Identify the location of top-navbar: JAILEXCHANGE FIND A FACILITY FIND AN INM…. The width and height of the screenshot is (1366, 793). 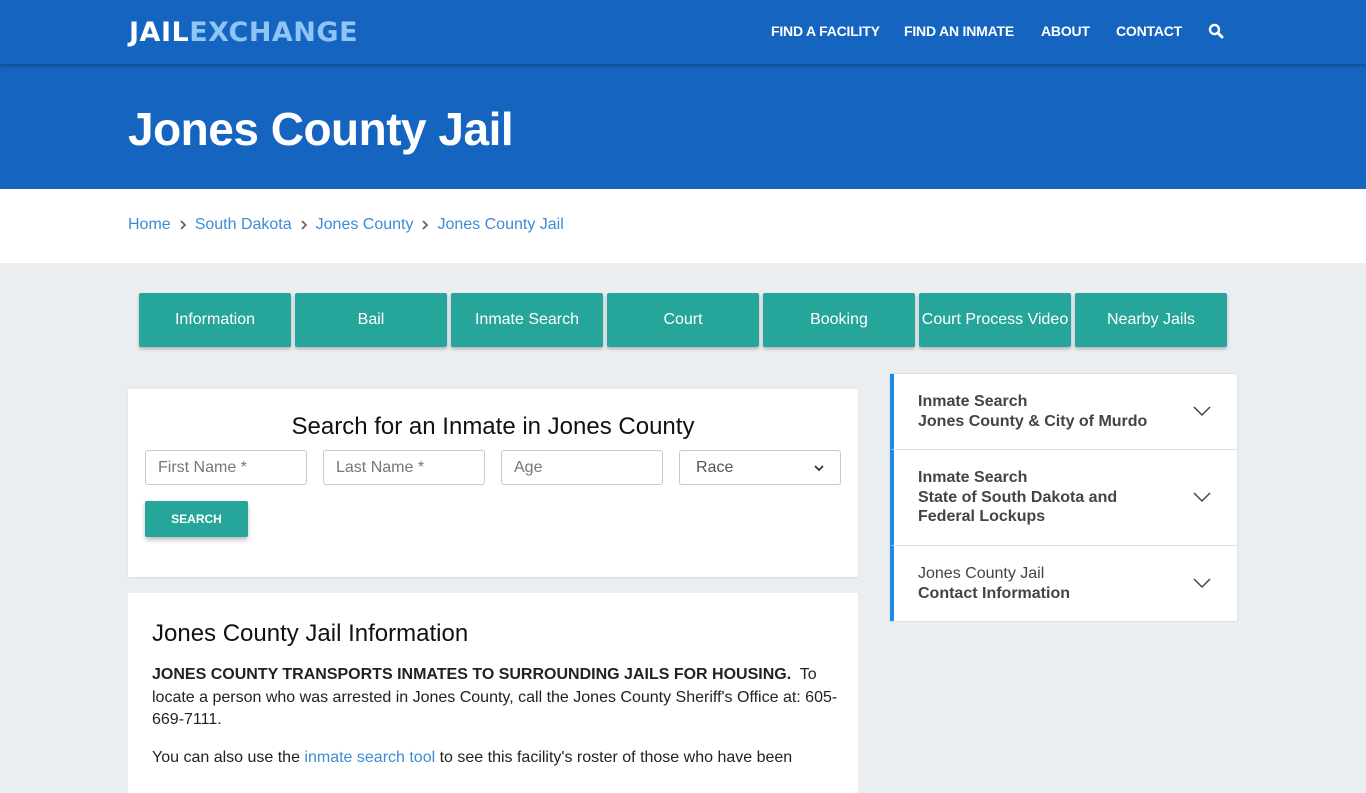
(683, 32).